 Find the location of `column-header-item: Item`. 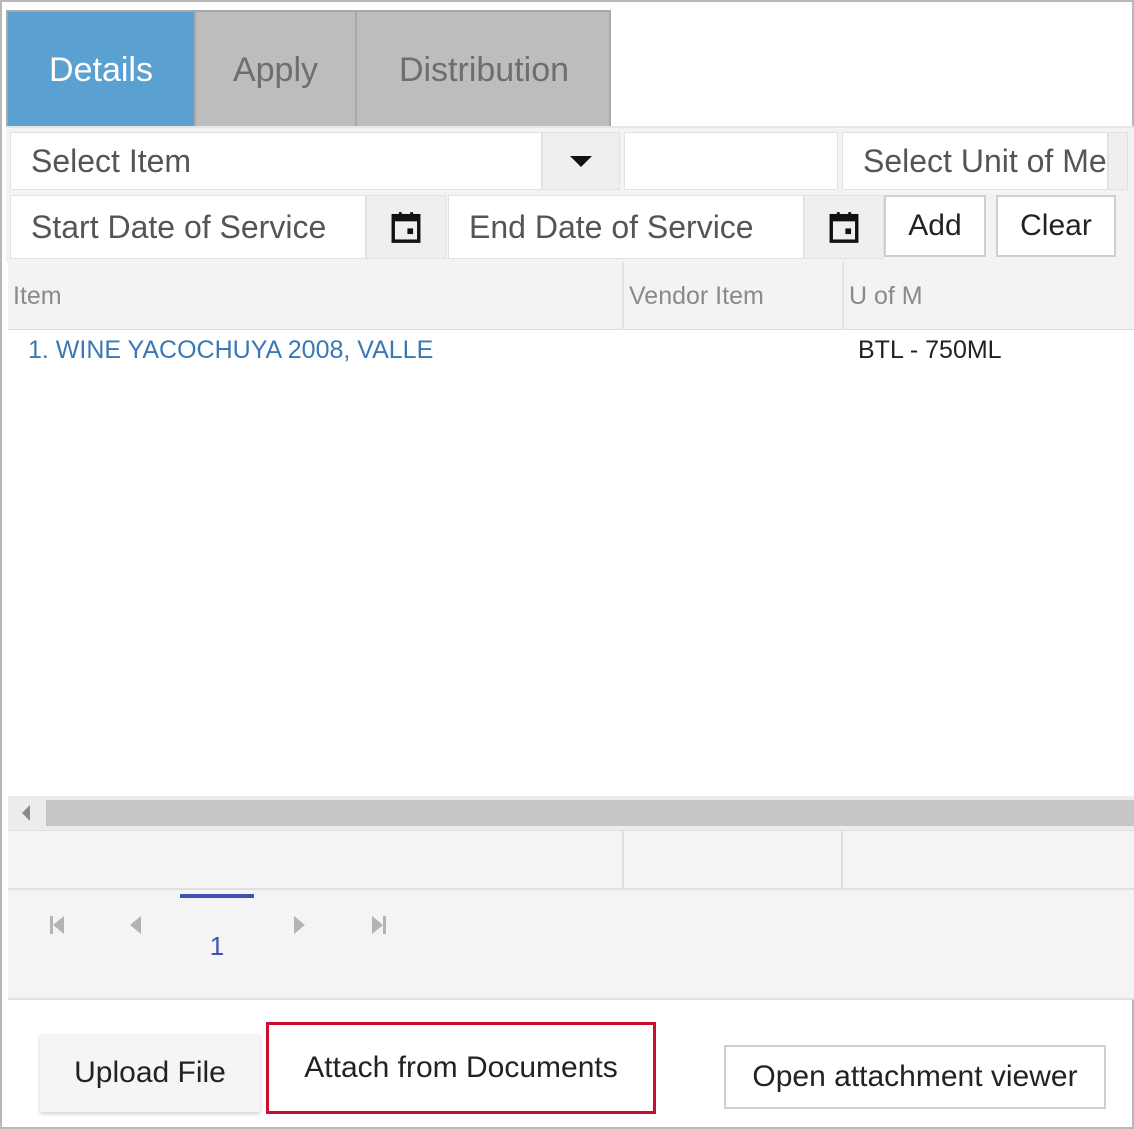

column-header-item: Item is located at coordinates (315, 296).